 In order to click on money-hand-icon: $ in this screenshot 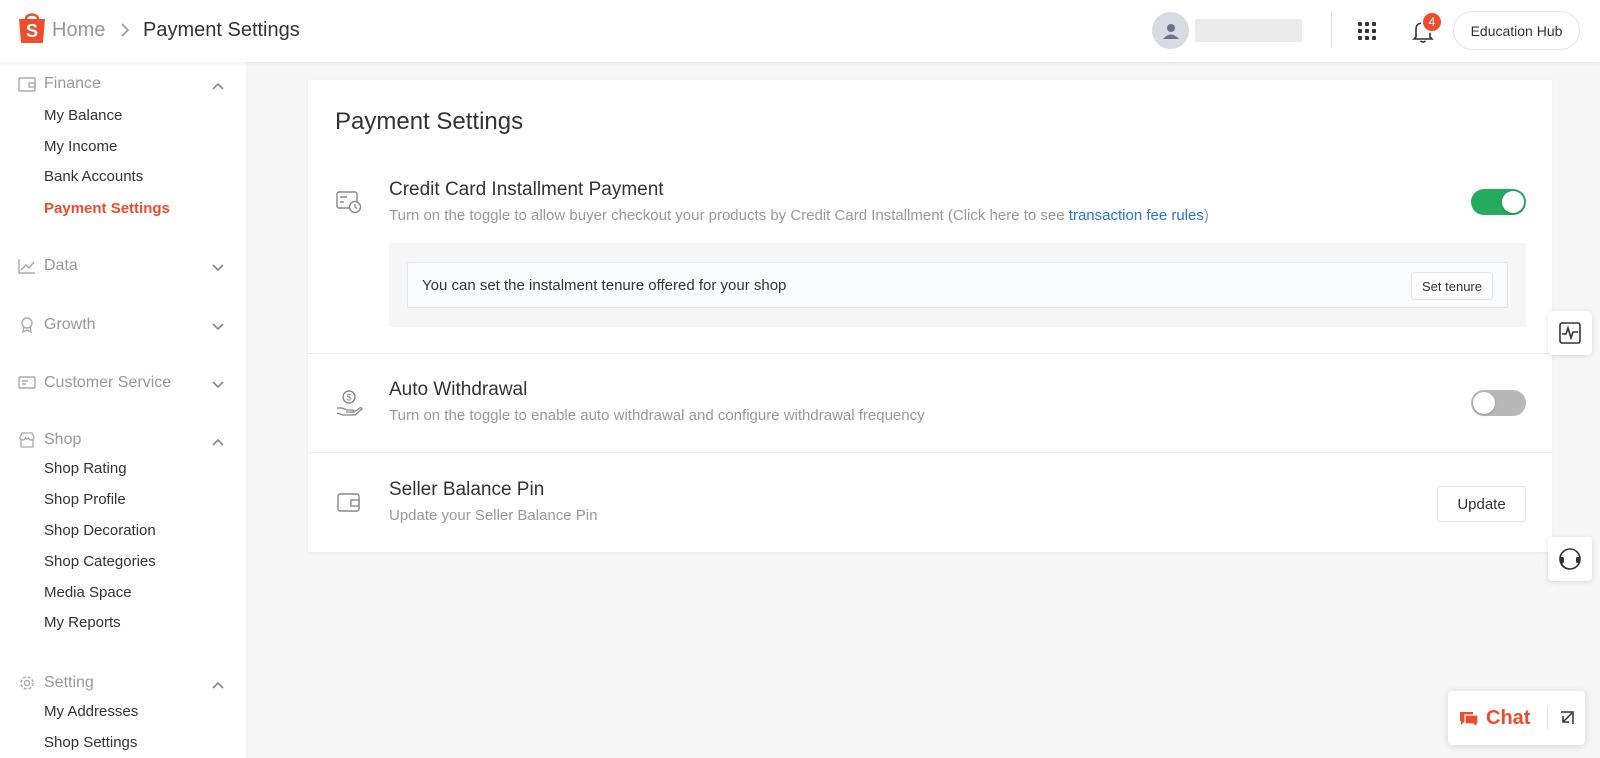, I will do `click(349, 403)`.